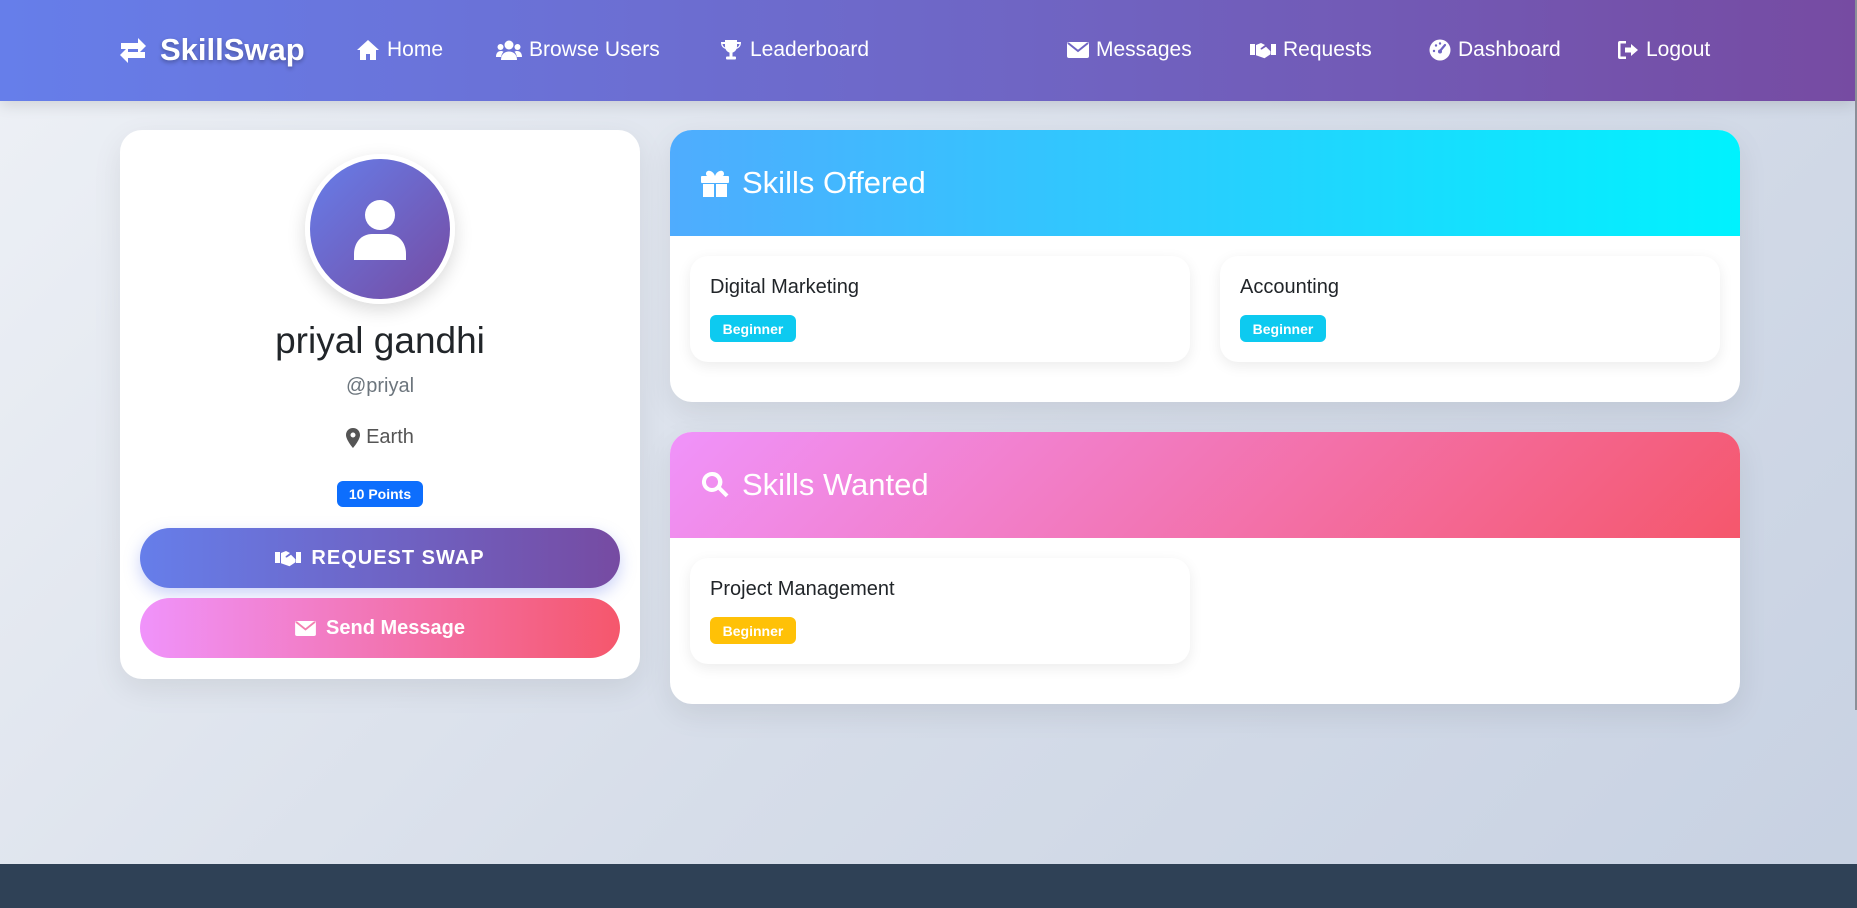  I want to click on brand-label: SkillSwap, so click(232, 49).